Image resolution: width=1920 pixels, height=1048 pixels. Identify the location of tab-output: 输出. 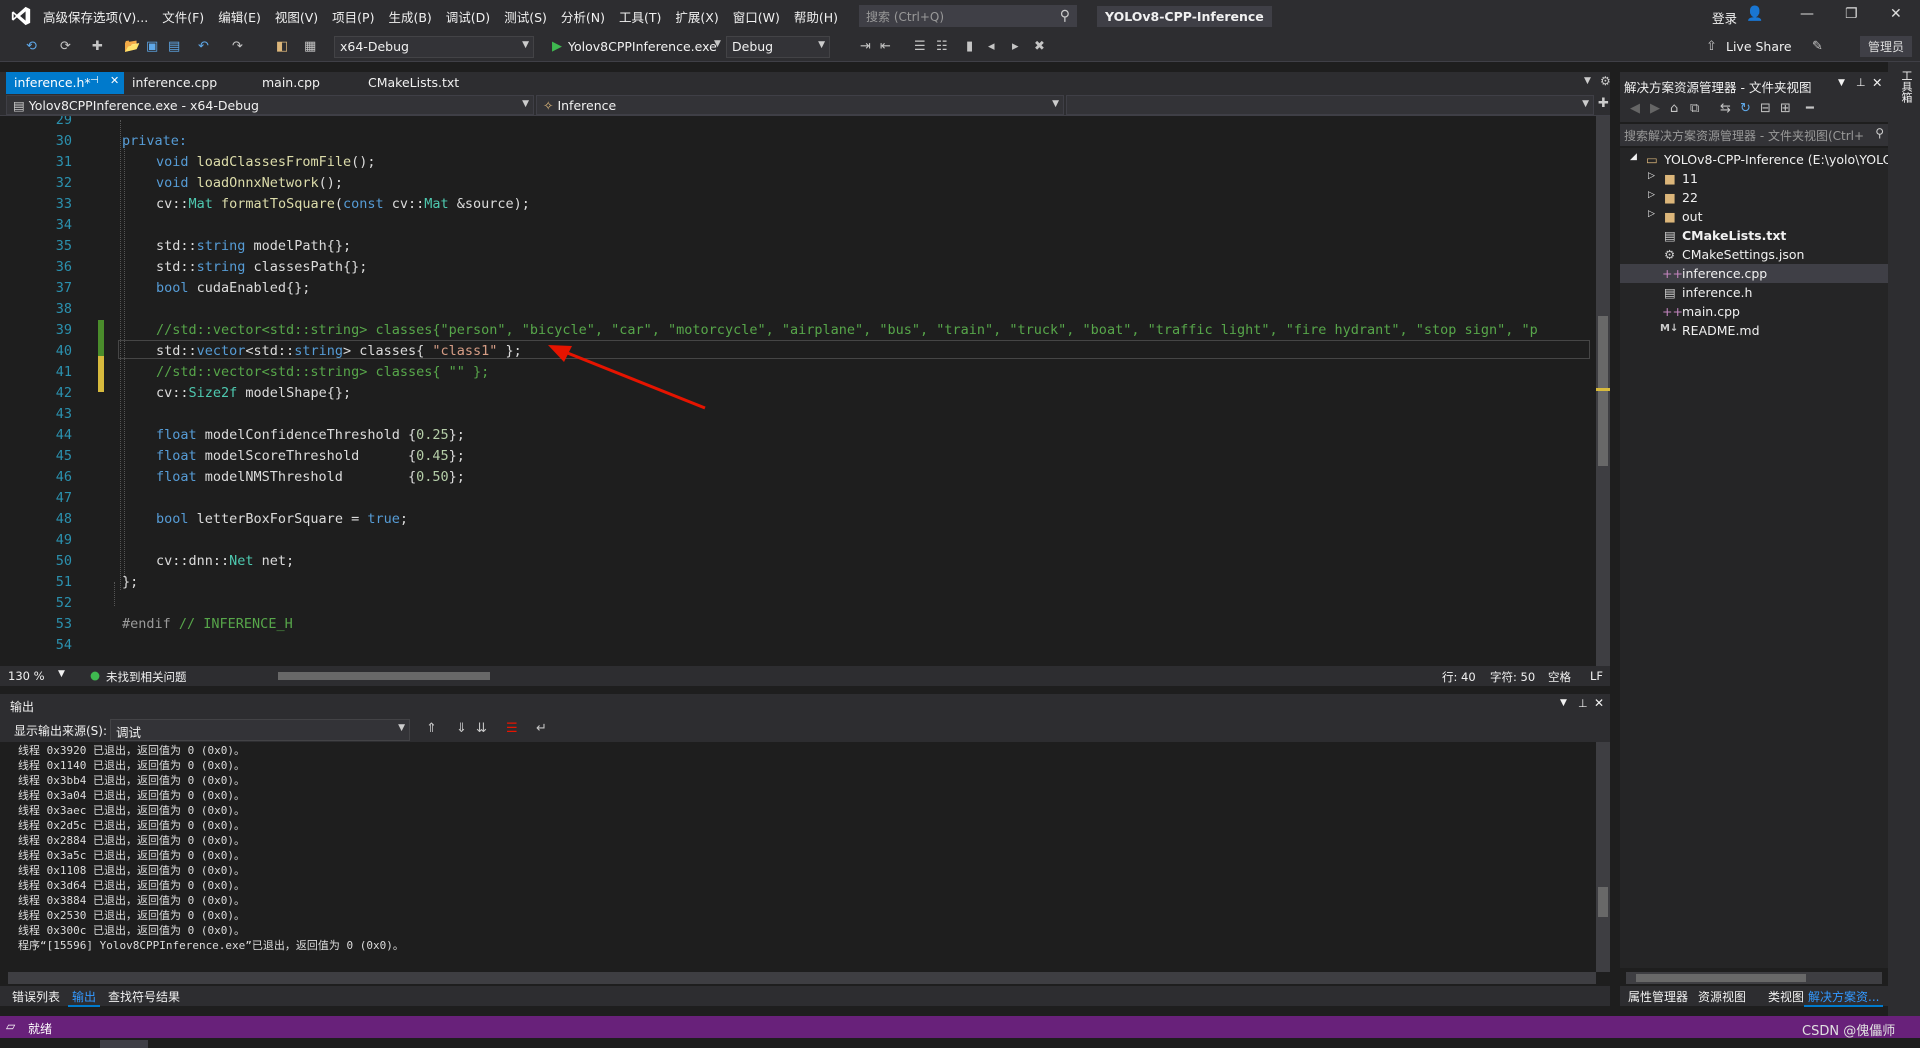
(84, 997).